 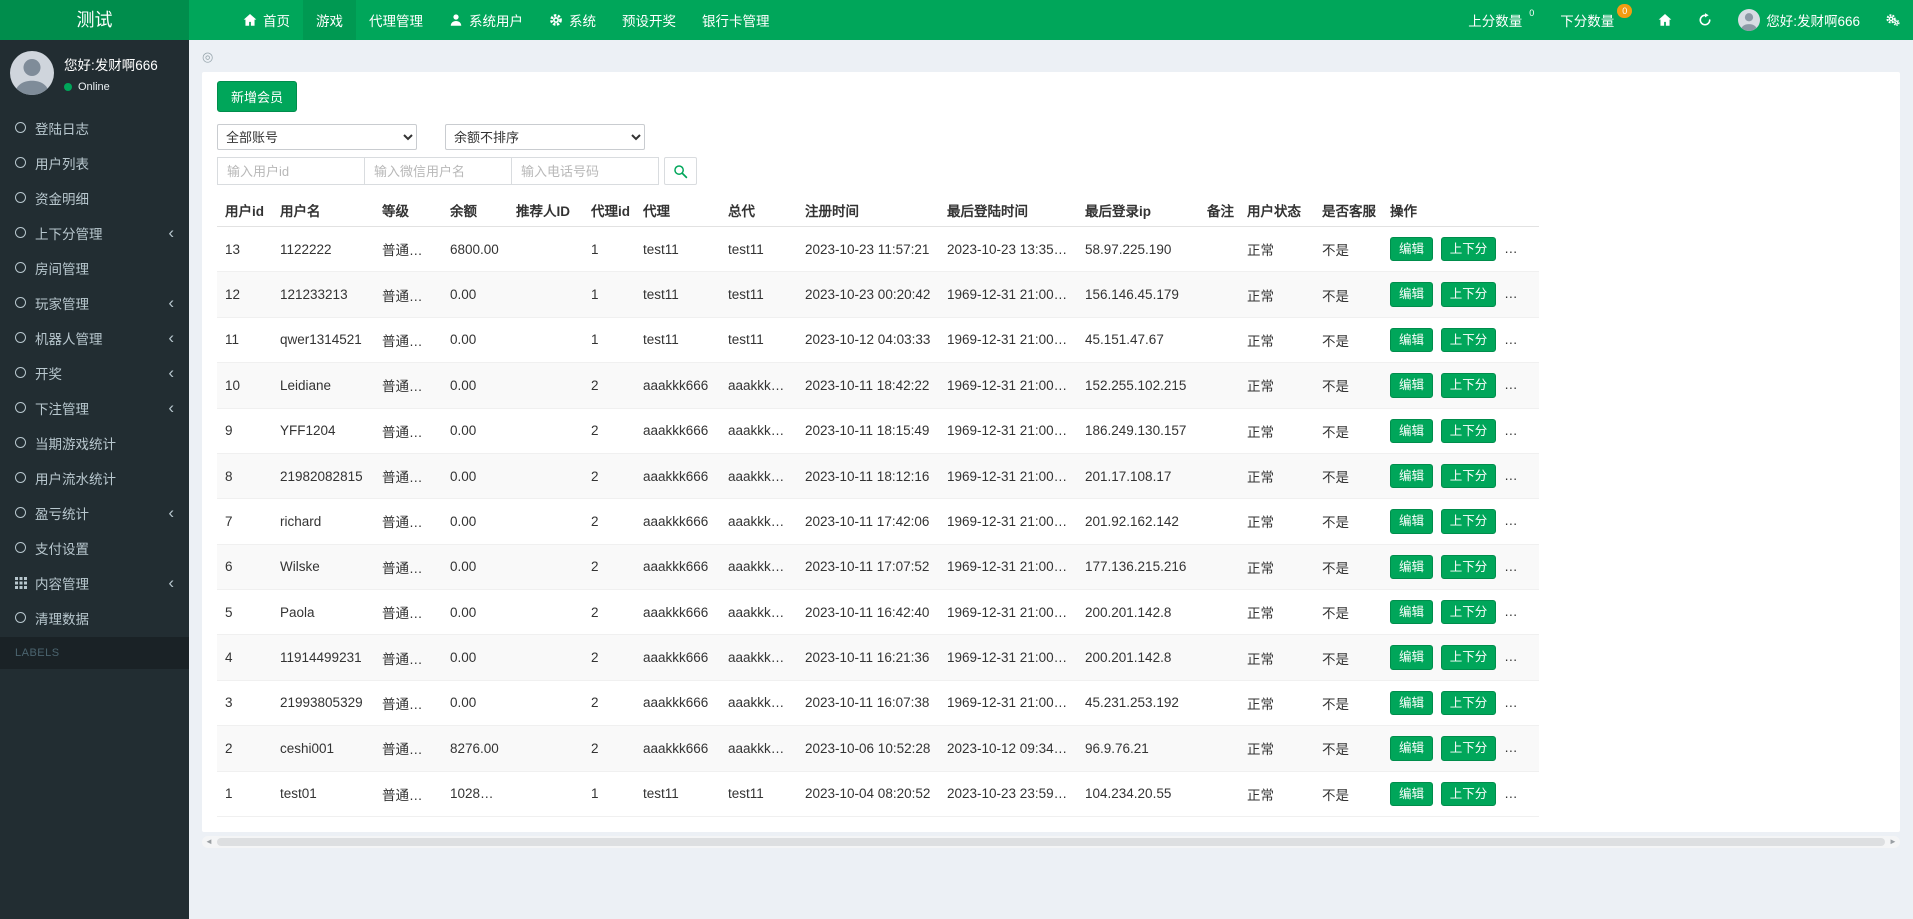 What do you see at coordinates (486, 20) in the screenshot?
I see `nav-item-system-users: 系统用户` at bounding box center [486, 20].